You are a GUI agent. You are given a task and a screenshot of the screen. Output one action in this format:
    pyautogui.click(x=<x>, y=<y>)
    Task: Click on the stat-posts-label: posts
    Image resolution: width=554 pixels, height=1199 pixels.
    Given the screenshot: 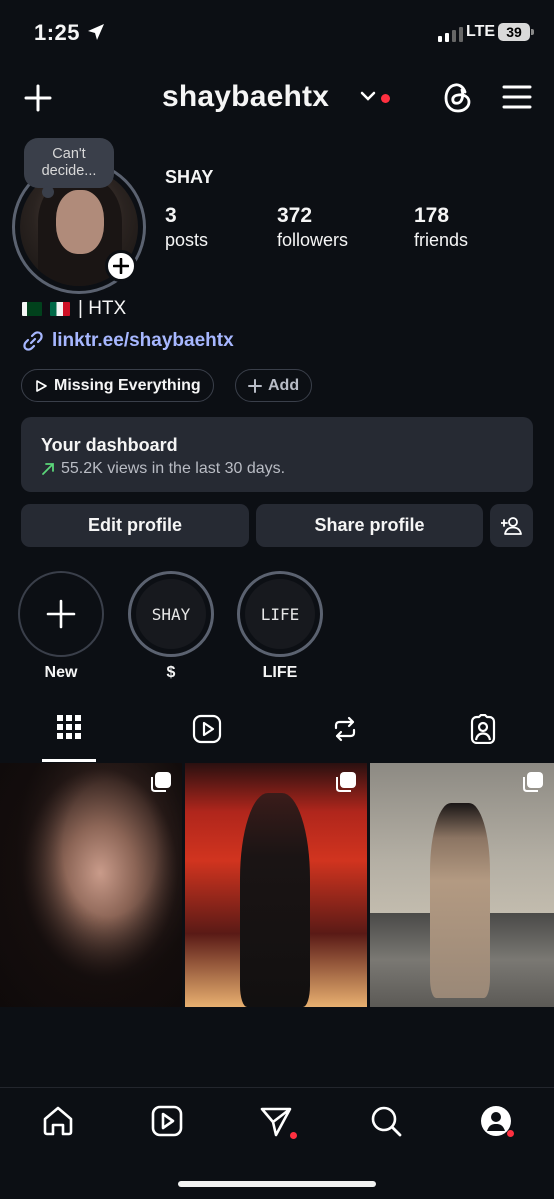 What is the action you would take?
    pyautogui.click(x=187, y=240)
    